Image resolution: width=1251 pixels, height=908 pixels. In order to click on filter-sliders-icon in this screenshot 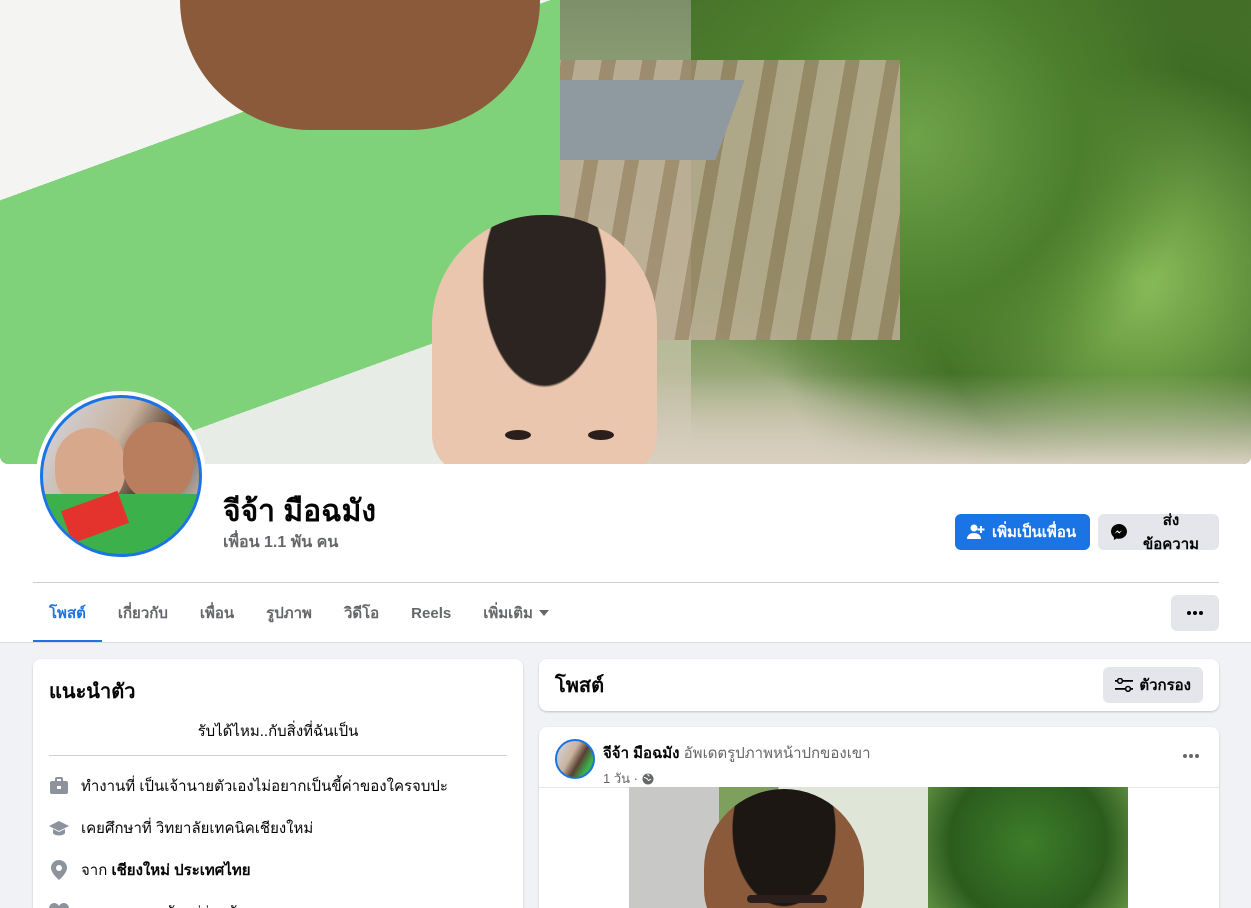, I will do `click(1124, 685)`.